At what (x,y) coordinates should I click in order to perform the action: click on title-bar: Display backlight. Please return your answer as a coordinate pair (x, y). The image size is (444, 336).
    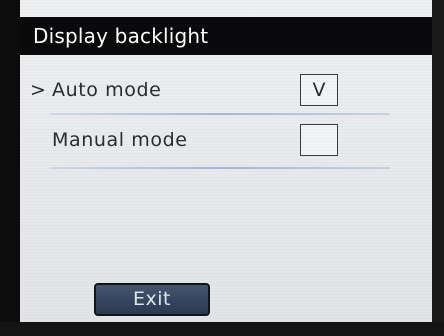
    Looking at the image, I should click on (226, 36).